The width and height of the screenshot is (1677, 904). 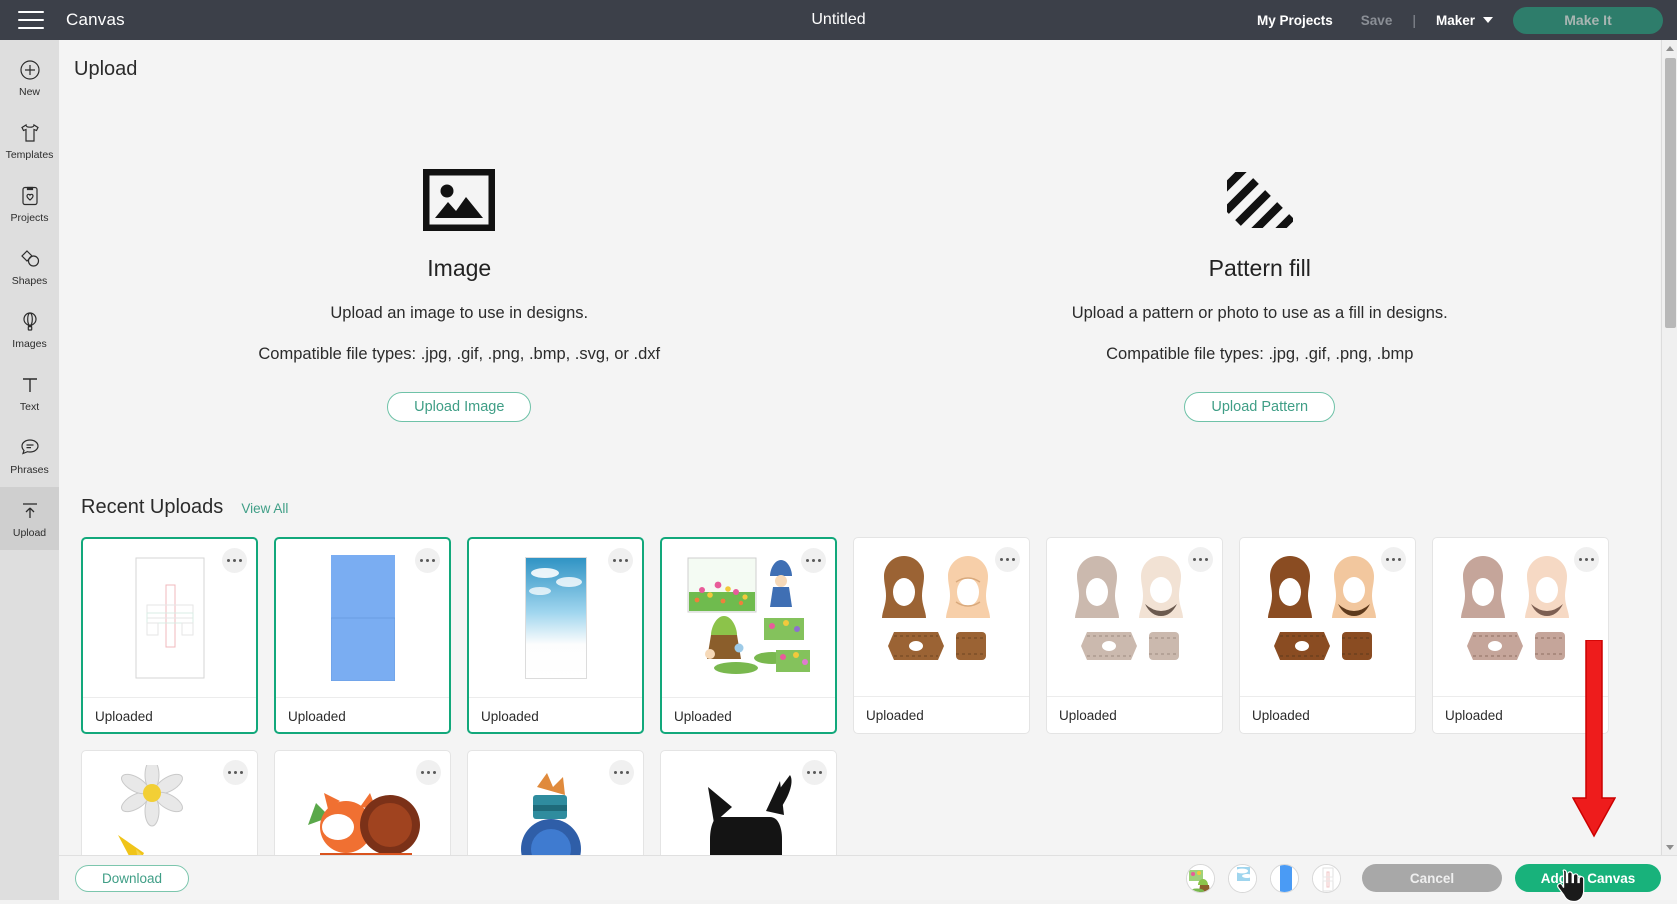 I want to click on vertical-scrollbar, so click(x=1669, y=447).